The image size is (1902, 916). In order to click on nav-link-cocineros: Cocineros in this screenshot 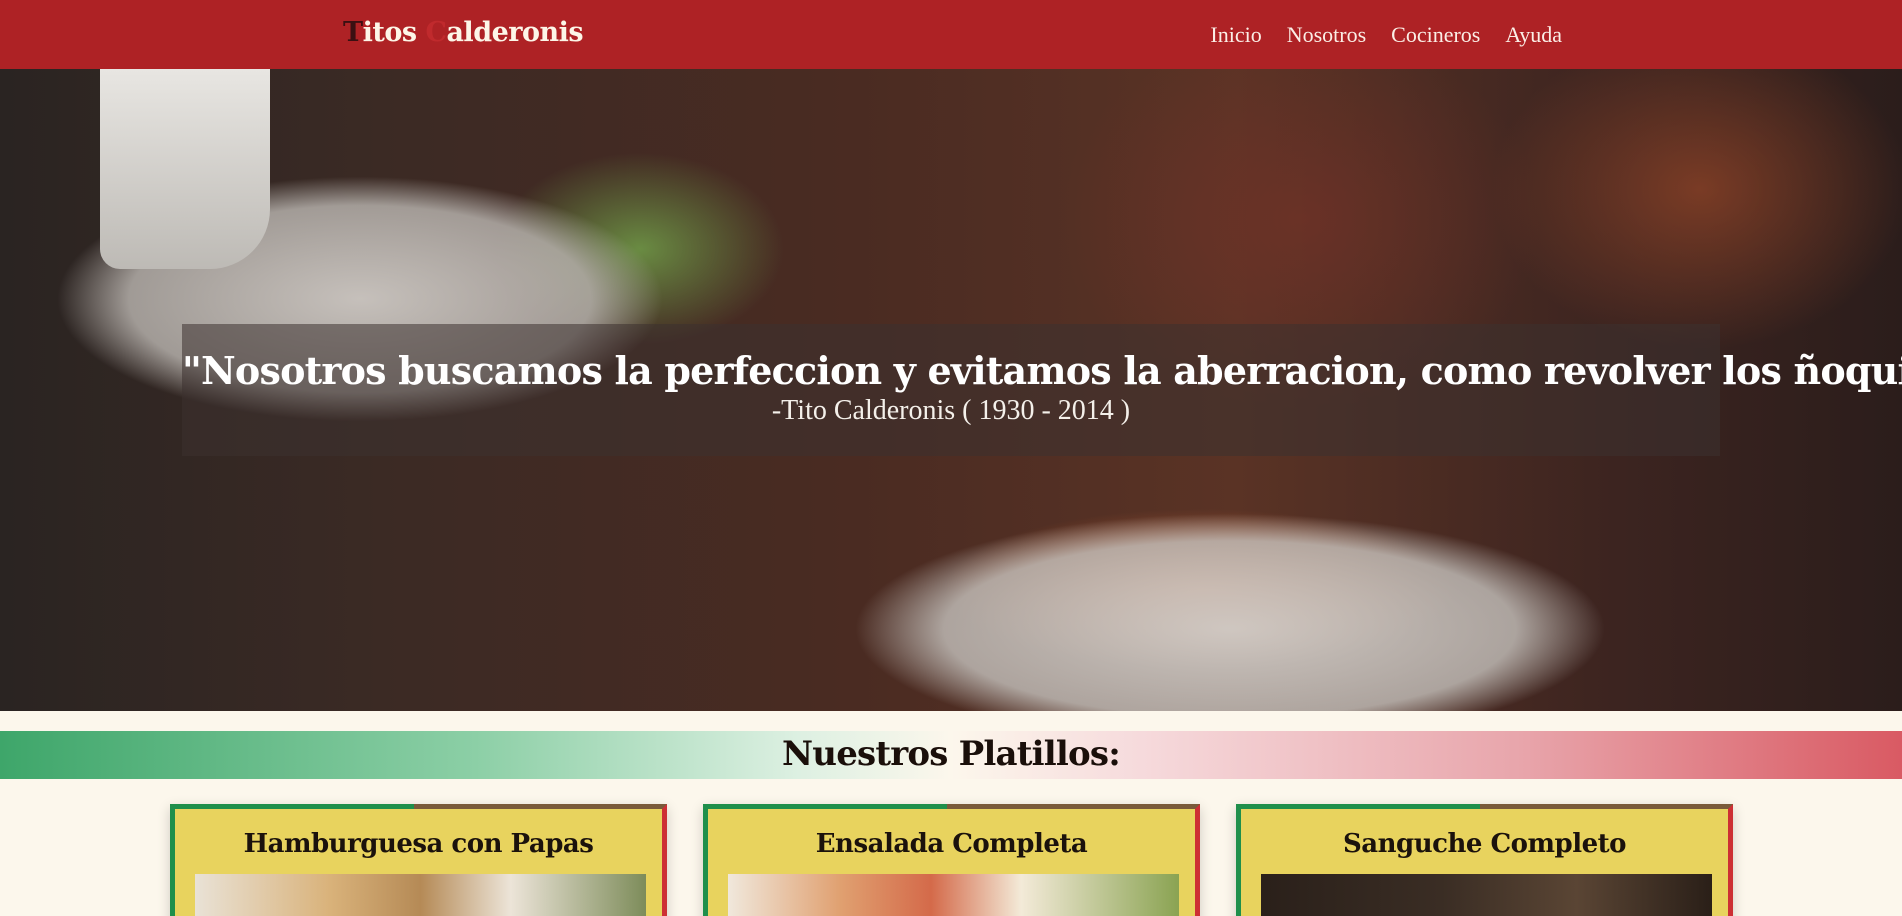, I will do `click(1435, 35)`.